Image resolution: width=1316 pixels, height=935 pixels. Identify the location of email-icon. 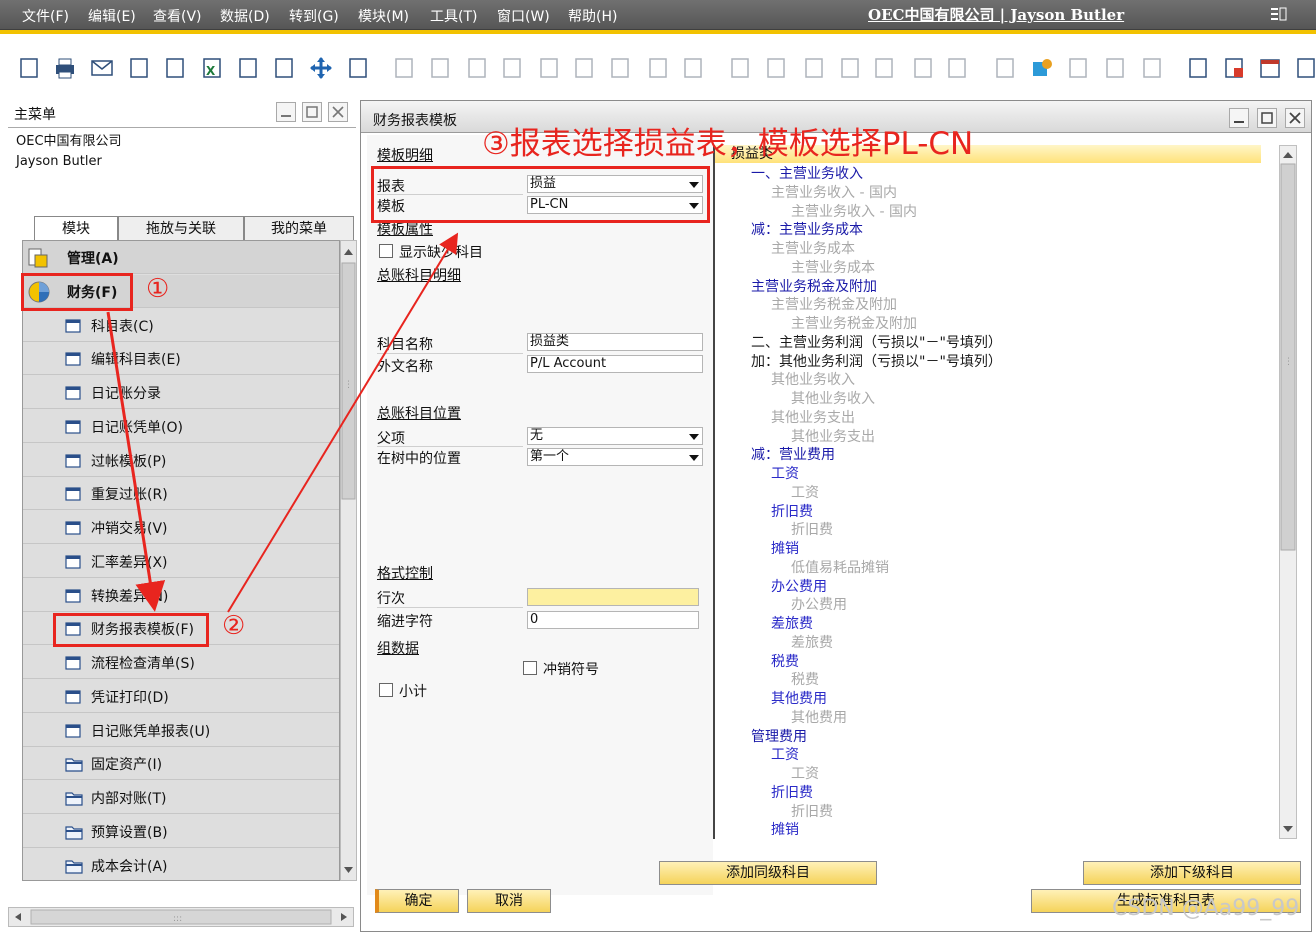
(102, 68).